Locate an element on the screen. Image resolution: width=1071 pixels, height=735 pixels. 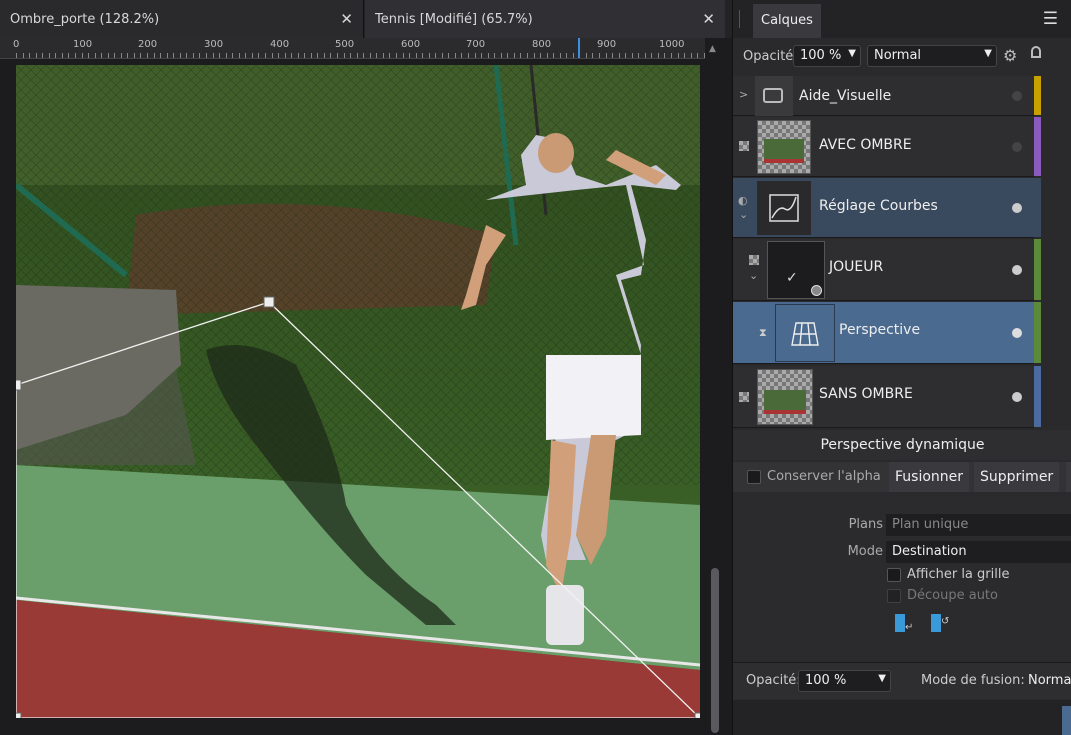
ruler-label: 200 is located at coordinates (148, 44).